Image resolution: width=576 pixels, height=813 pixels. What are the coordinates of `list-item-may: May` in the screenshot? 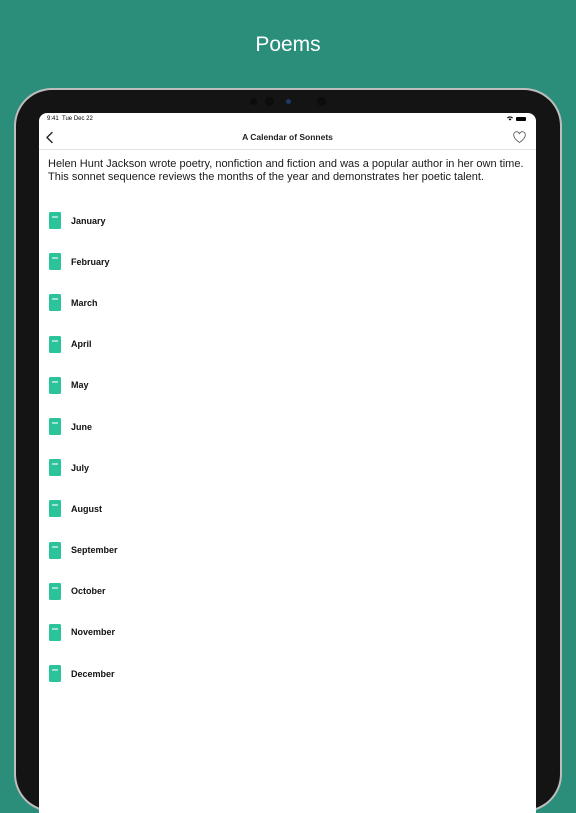 It's located at (292, 385).